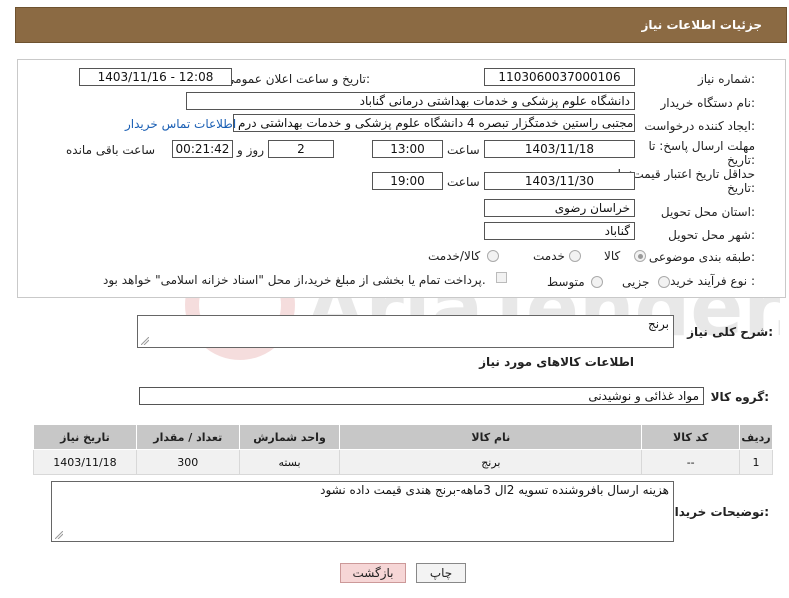 This screenshot has height=598, width=789. What do you see at coordinates (407, 181) in the screenshot?
I see `price-validity-time-field: 19:00` at bounding box center [407, 181].